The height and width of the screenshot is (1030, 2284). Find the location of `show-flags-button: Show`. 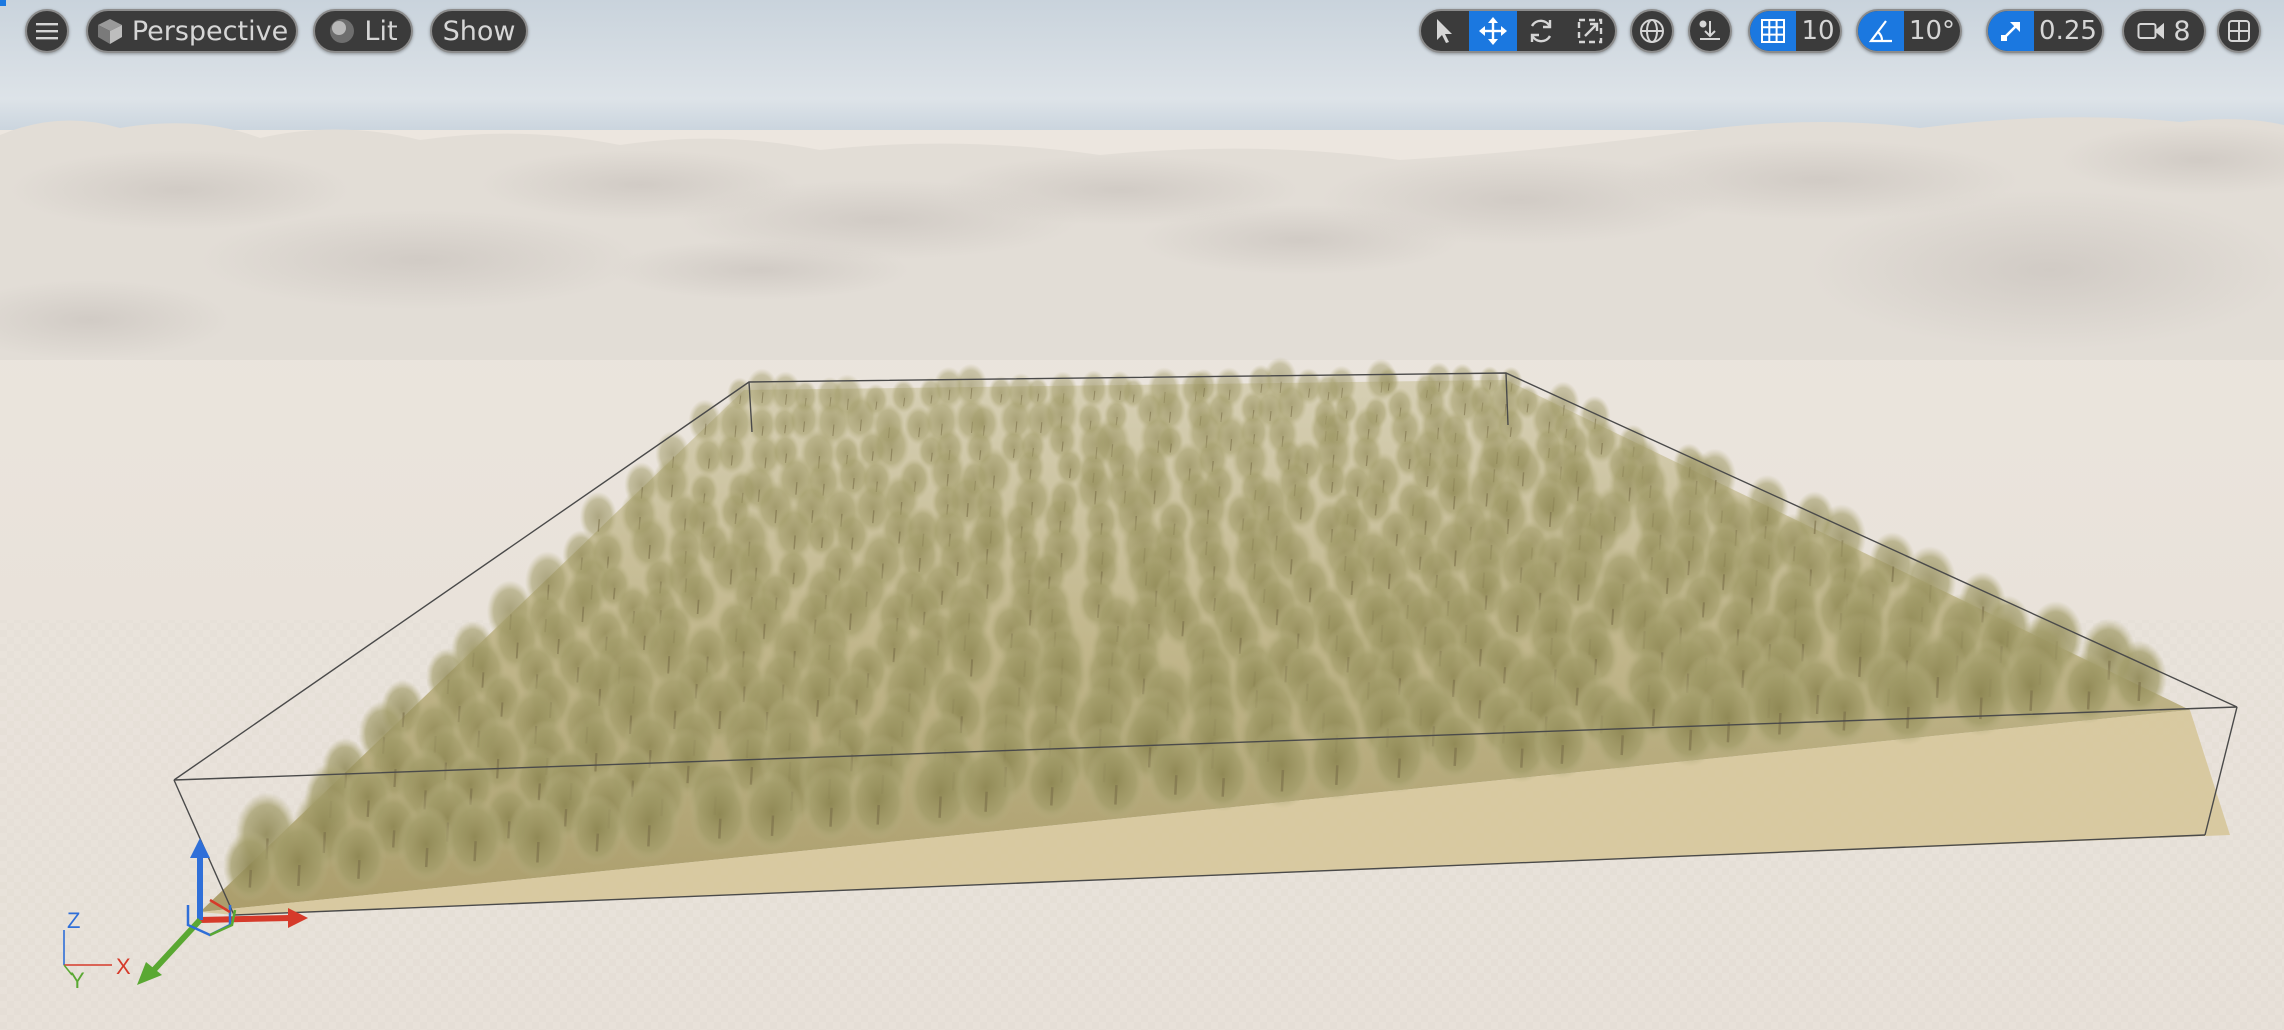

show-flags-button: Show is located at coordinates (479, 31).